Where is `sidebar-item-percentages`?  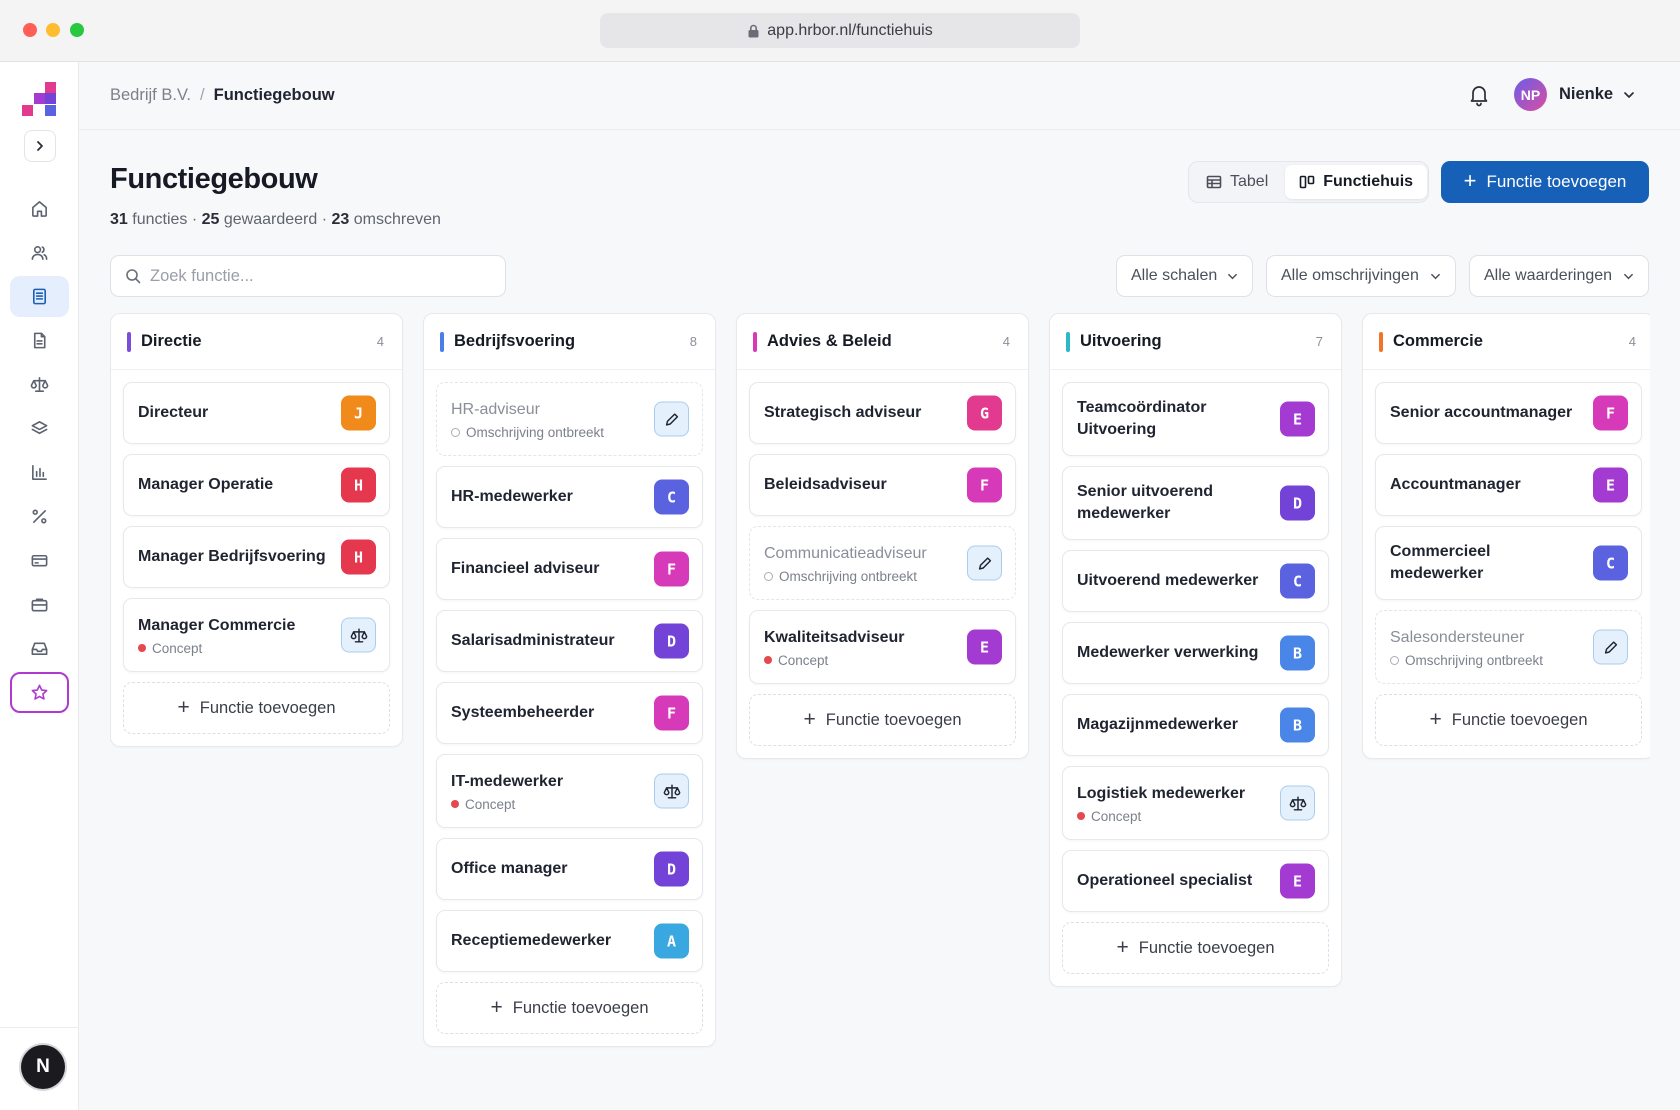 sidebar-item-percentages is located at coordinates (39, 516).